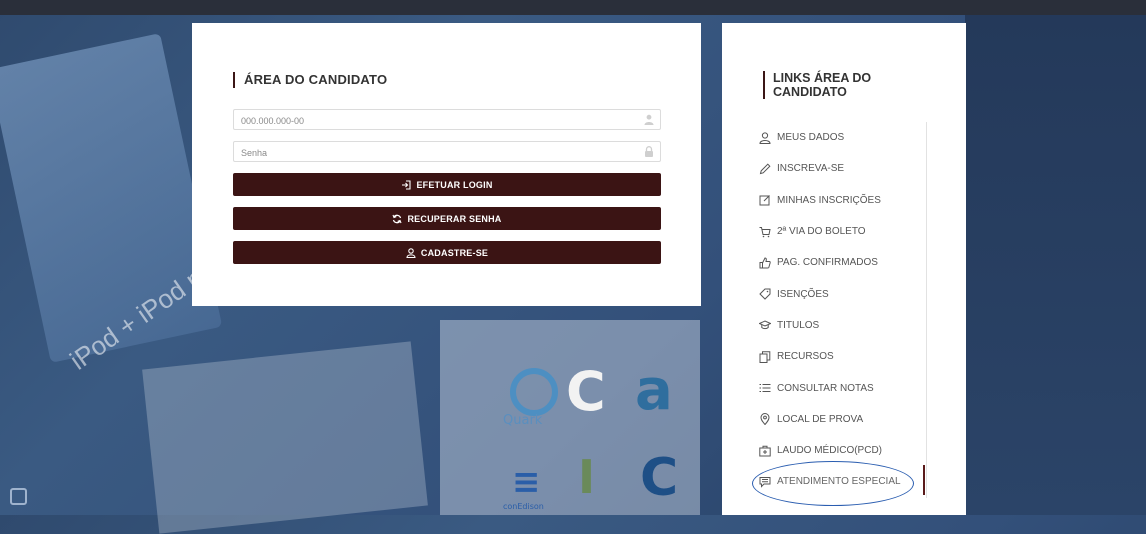 The image size is (1146, 534). I want to click on background-logo-quark-mark, so click(534, 392).